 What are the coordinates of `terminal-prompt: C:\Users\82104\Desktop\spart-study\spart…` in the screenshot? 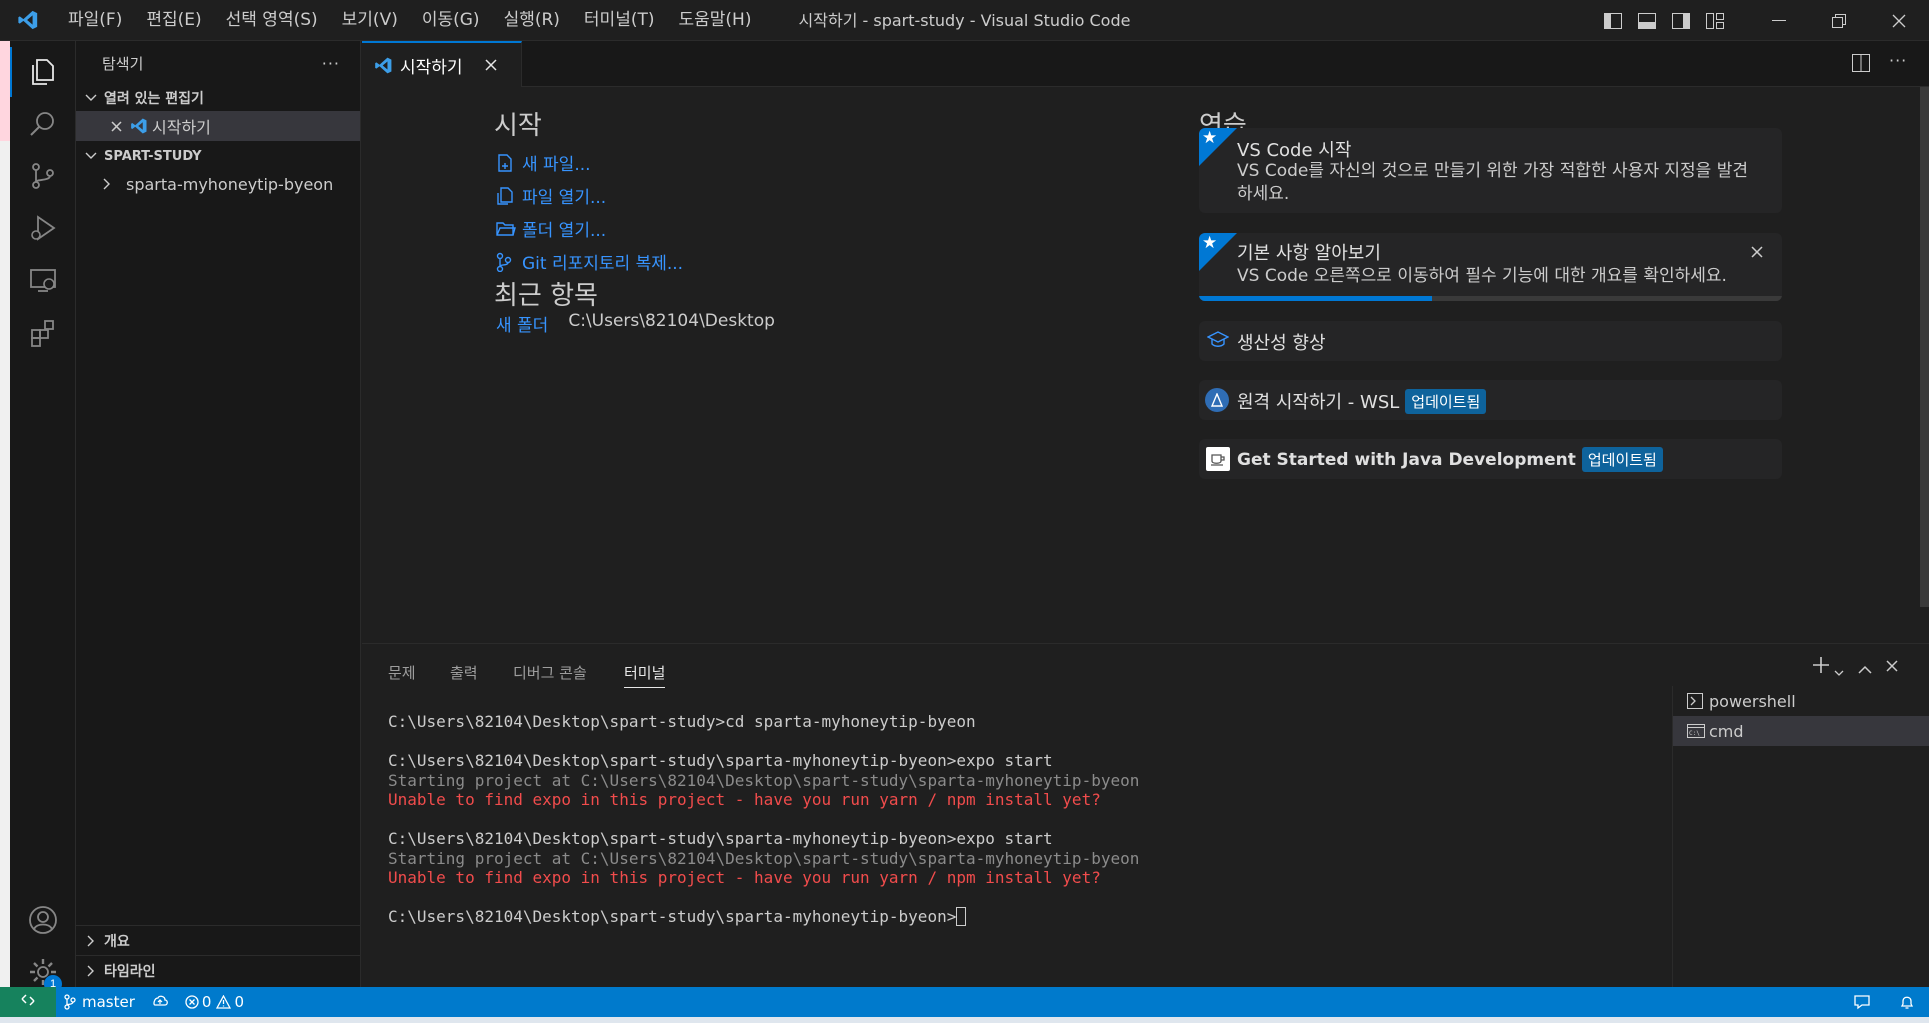 It's located at (677, 916).